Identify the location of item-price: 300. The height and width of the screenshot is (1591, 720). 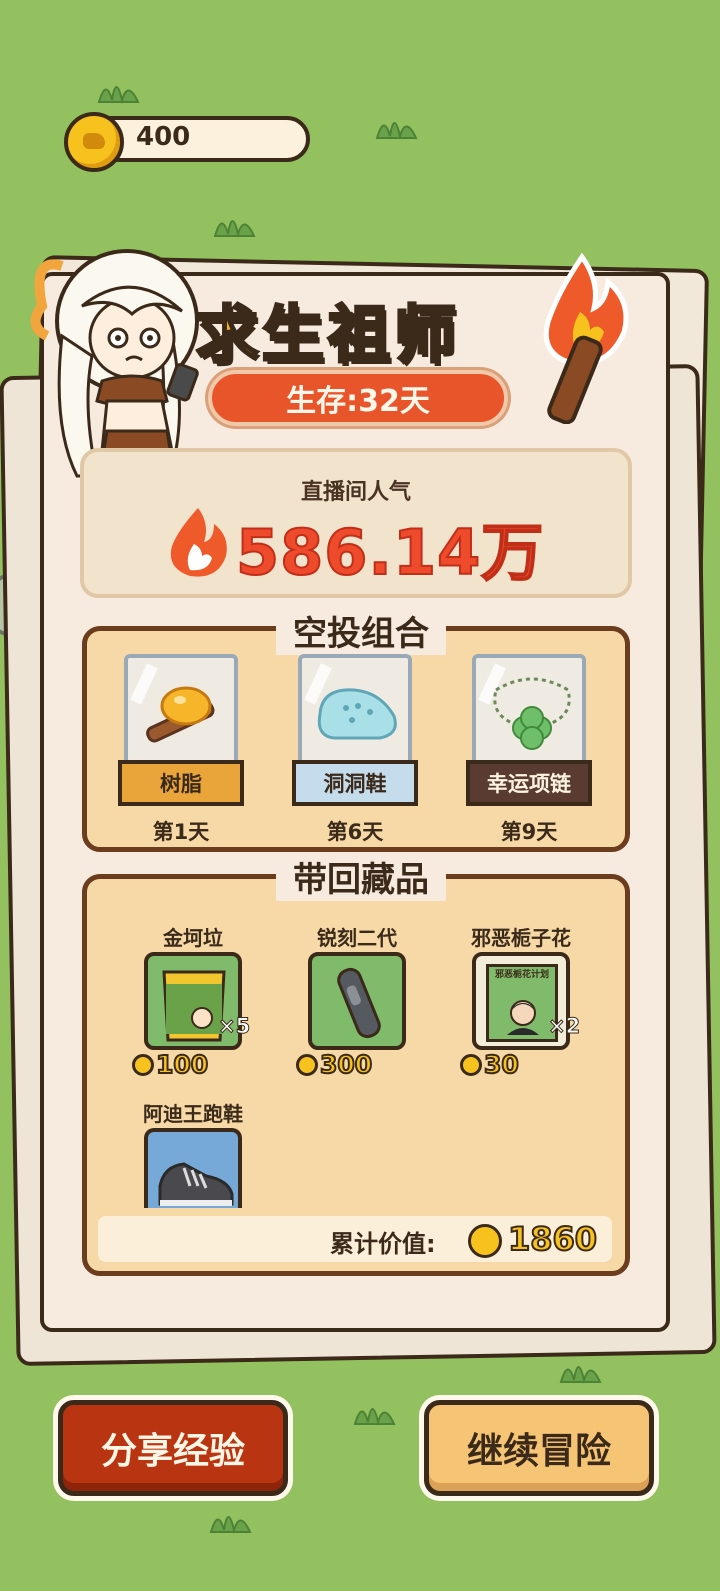
(334, 1064).